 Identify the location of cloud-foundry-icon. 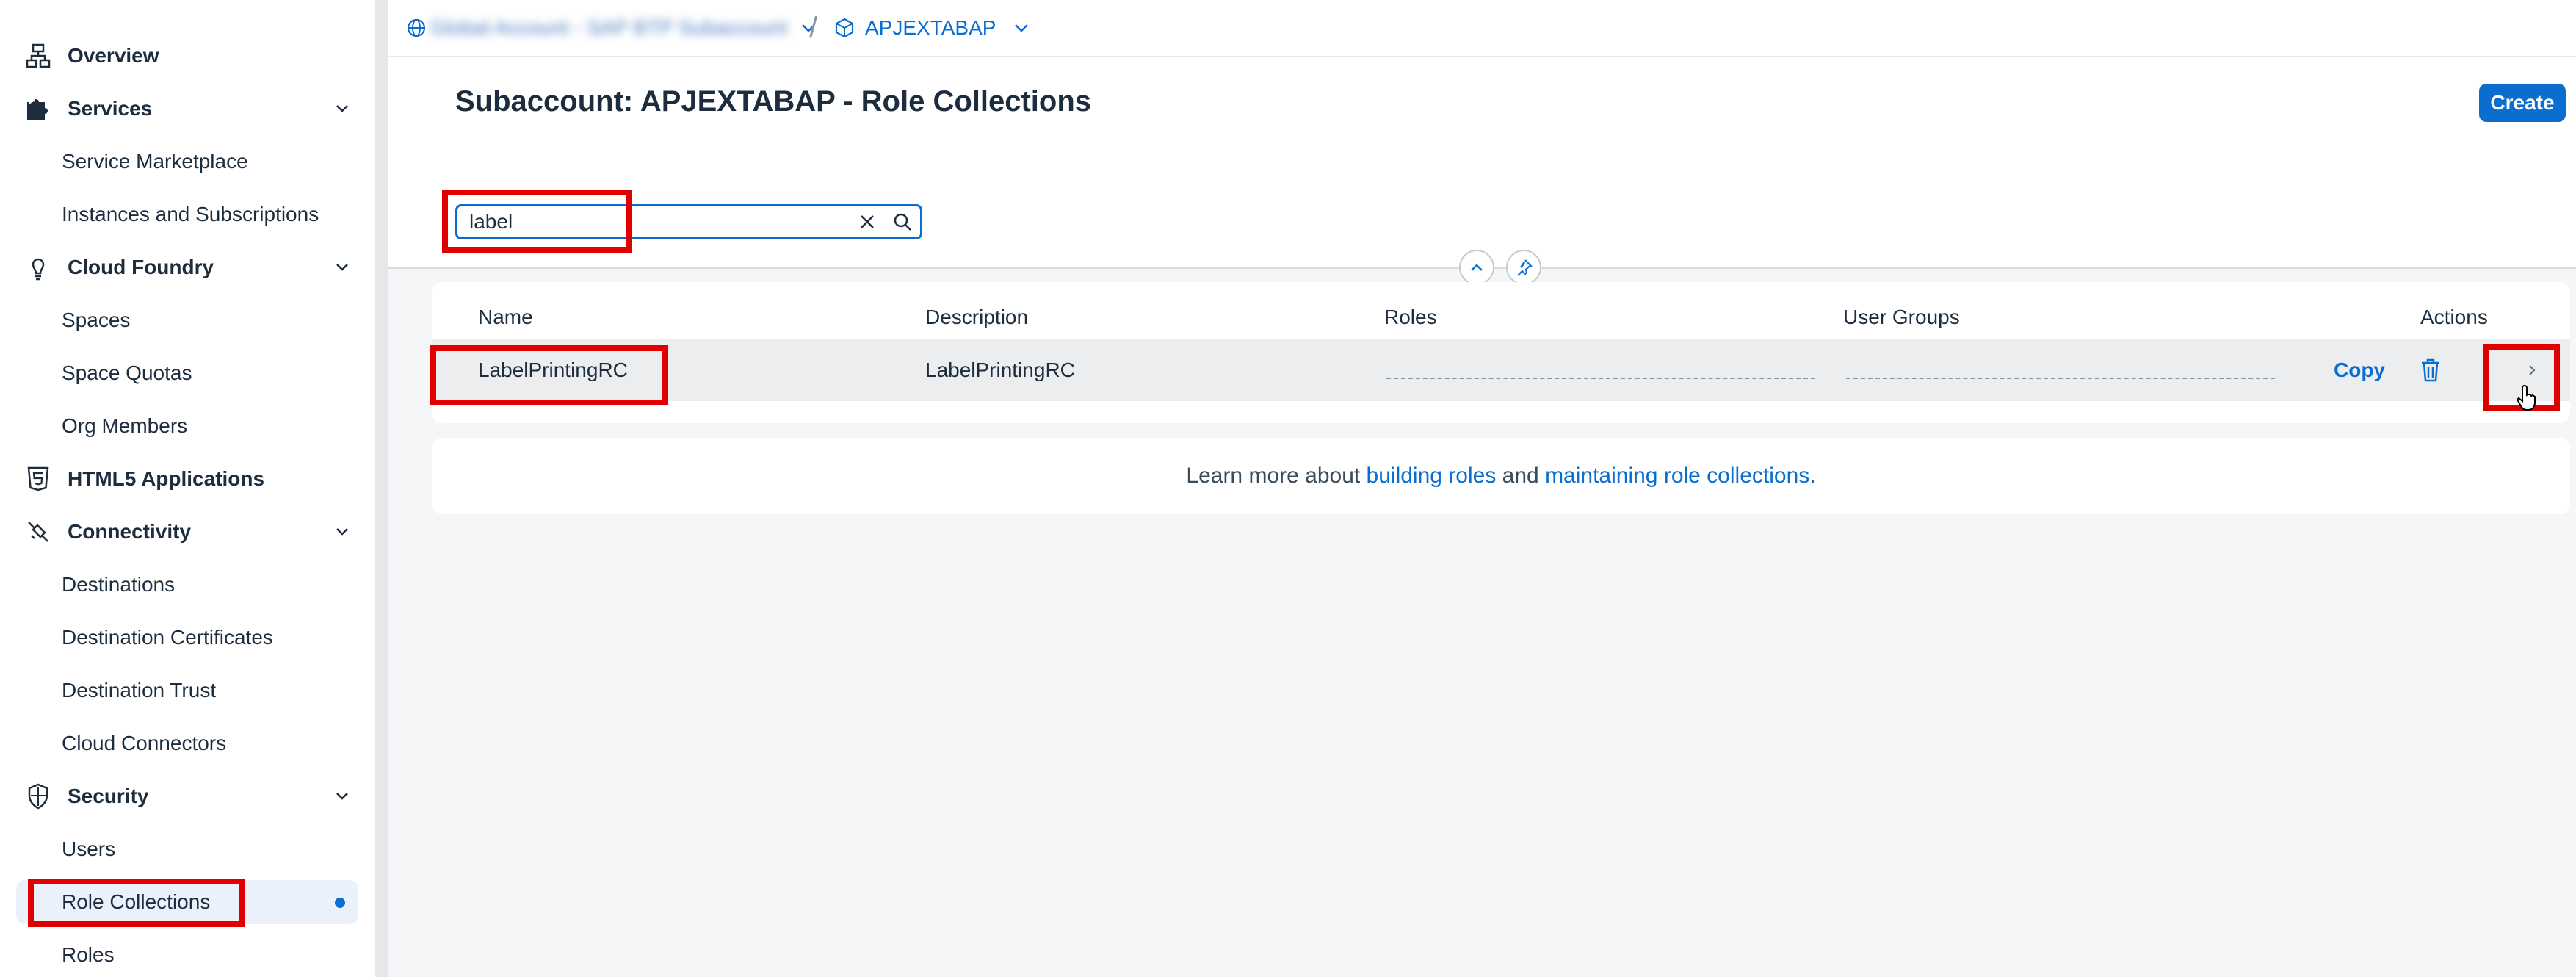
(38, 267).